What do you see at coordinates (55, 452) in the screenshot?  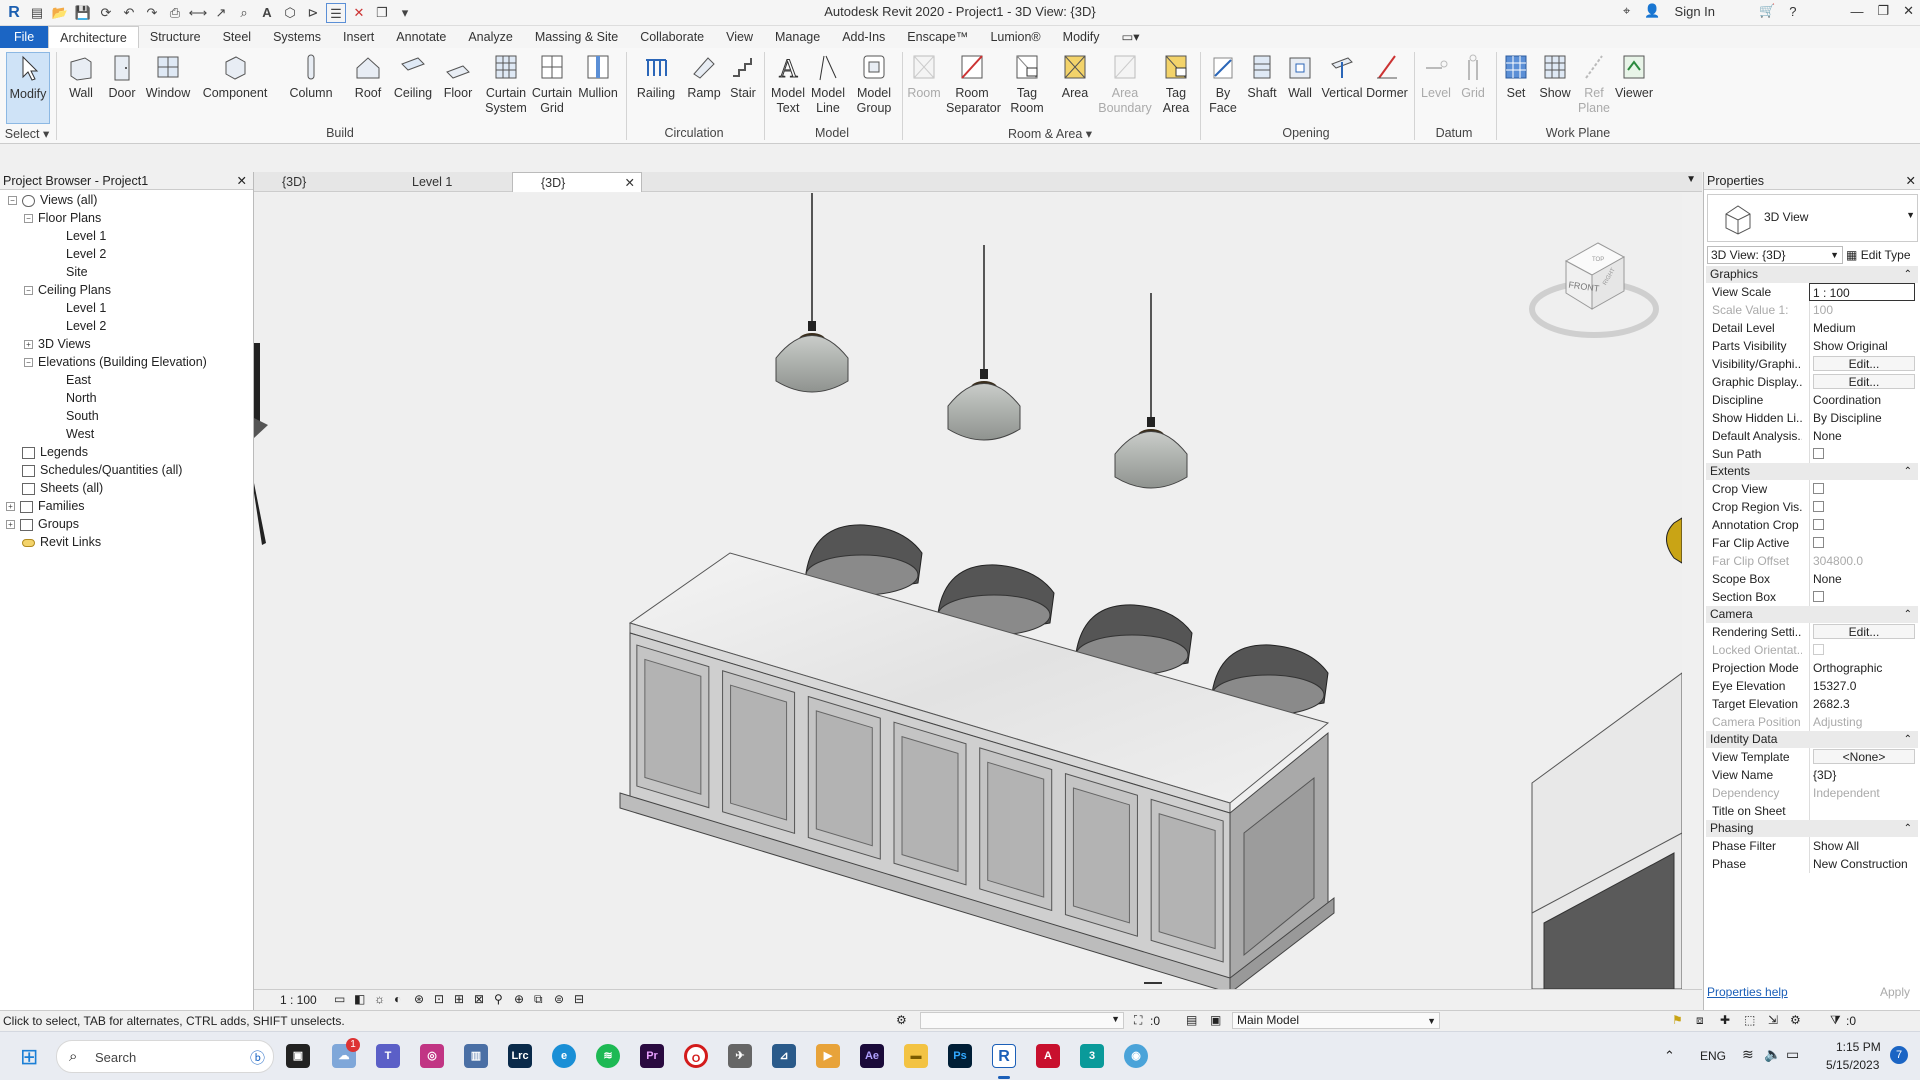 I see `tree-legends: Legends` at bounding box center [55, 452].